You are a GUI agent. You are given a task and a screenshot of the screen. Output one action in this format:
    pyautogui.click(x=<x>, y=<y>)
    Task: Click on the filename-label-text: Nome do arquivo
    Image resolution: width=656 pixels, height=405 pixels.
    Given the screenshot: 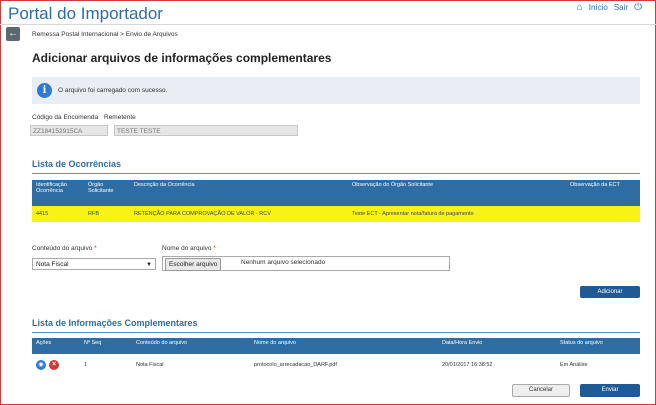 What is the action you would take?
    pyautogui.click(x=187, y=248)
    